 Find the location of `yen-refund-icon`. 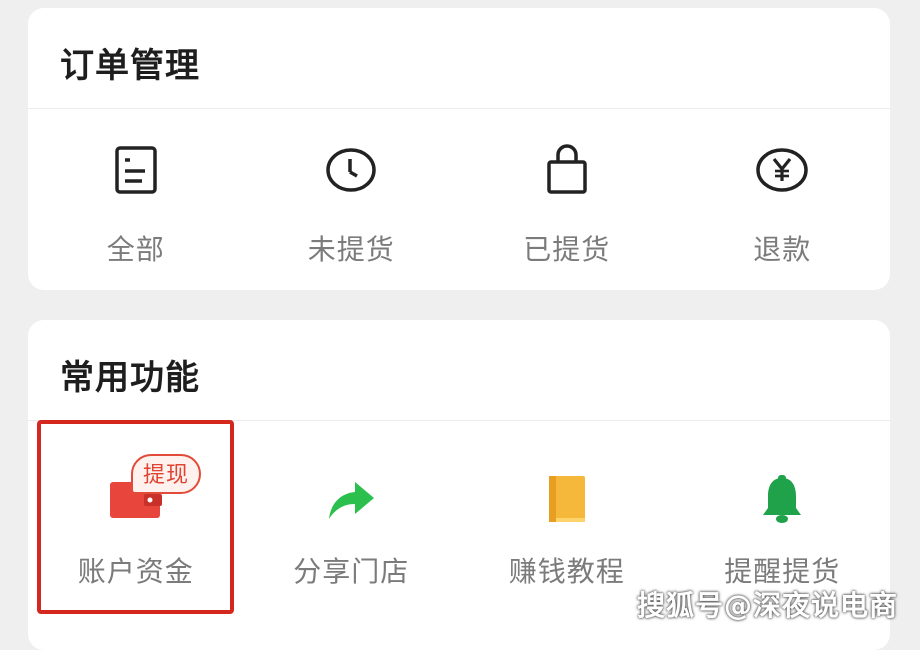

yen-refund-icon is located at coordinates (782, 170).